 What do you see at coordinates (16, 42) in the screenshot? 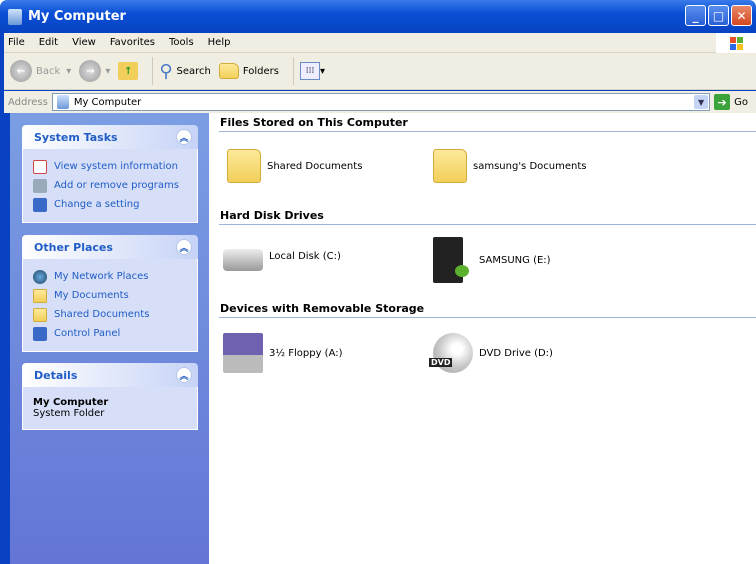
I see `menu-file: File` at bounding box center [16, 42].